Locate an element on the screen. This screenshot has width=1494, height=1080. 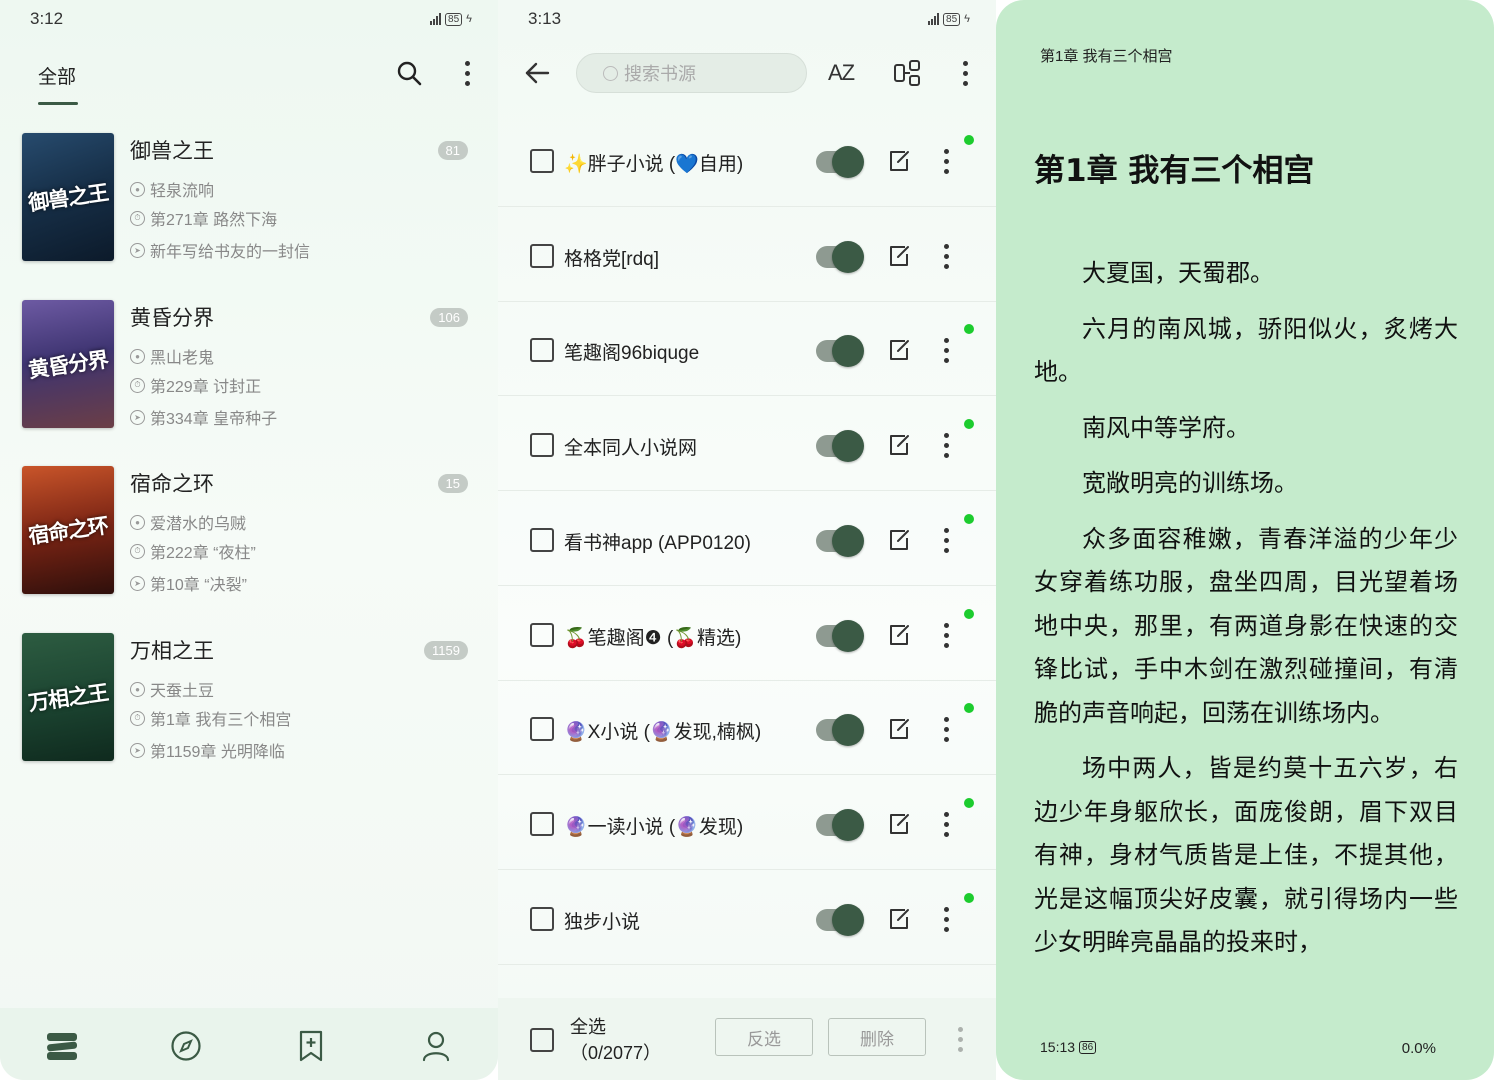
source-row: 看书神app (APP0120) is located at coordinates (747, 539).